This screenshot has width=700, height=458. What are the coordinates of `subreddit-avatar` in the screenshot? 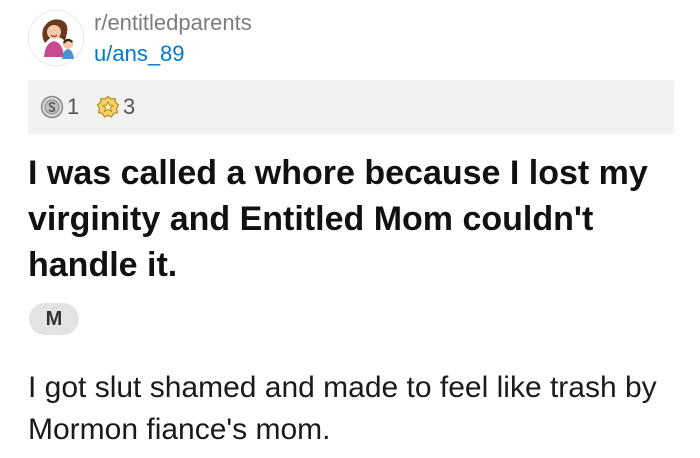 It's located at (56, 38).